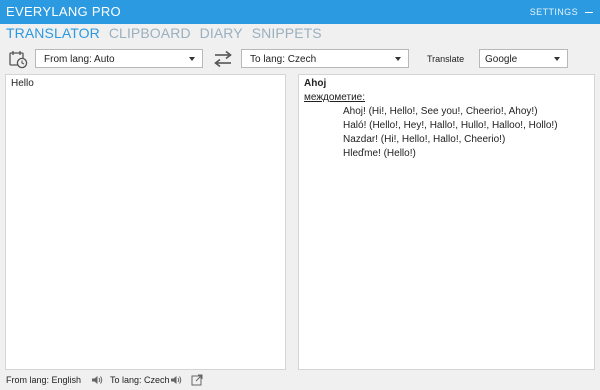  What do you see at coordinates (335, 97) in the screenshot?
I see `part-of-speech: междометие:` at bounding box center [335, 97].